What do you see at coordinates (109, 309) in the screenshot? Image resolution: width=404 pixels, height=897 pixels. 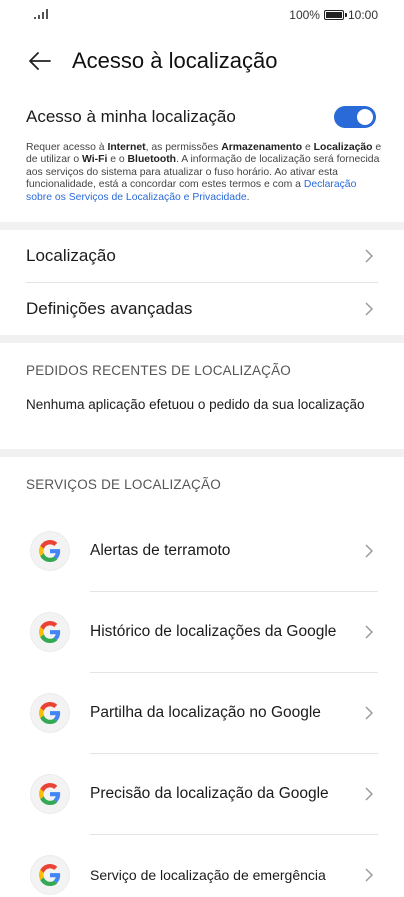 I see `nav-item-label: Definições avançadas` at bounding box center [109, 309].